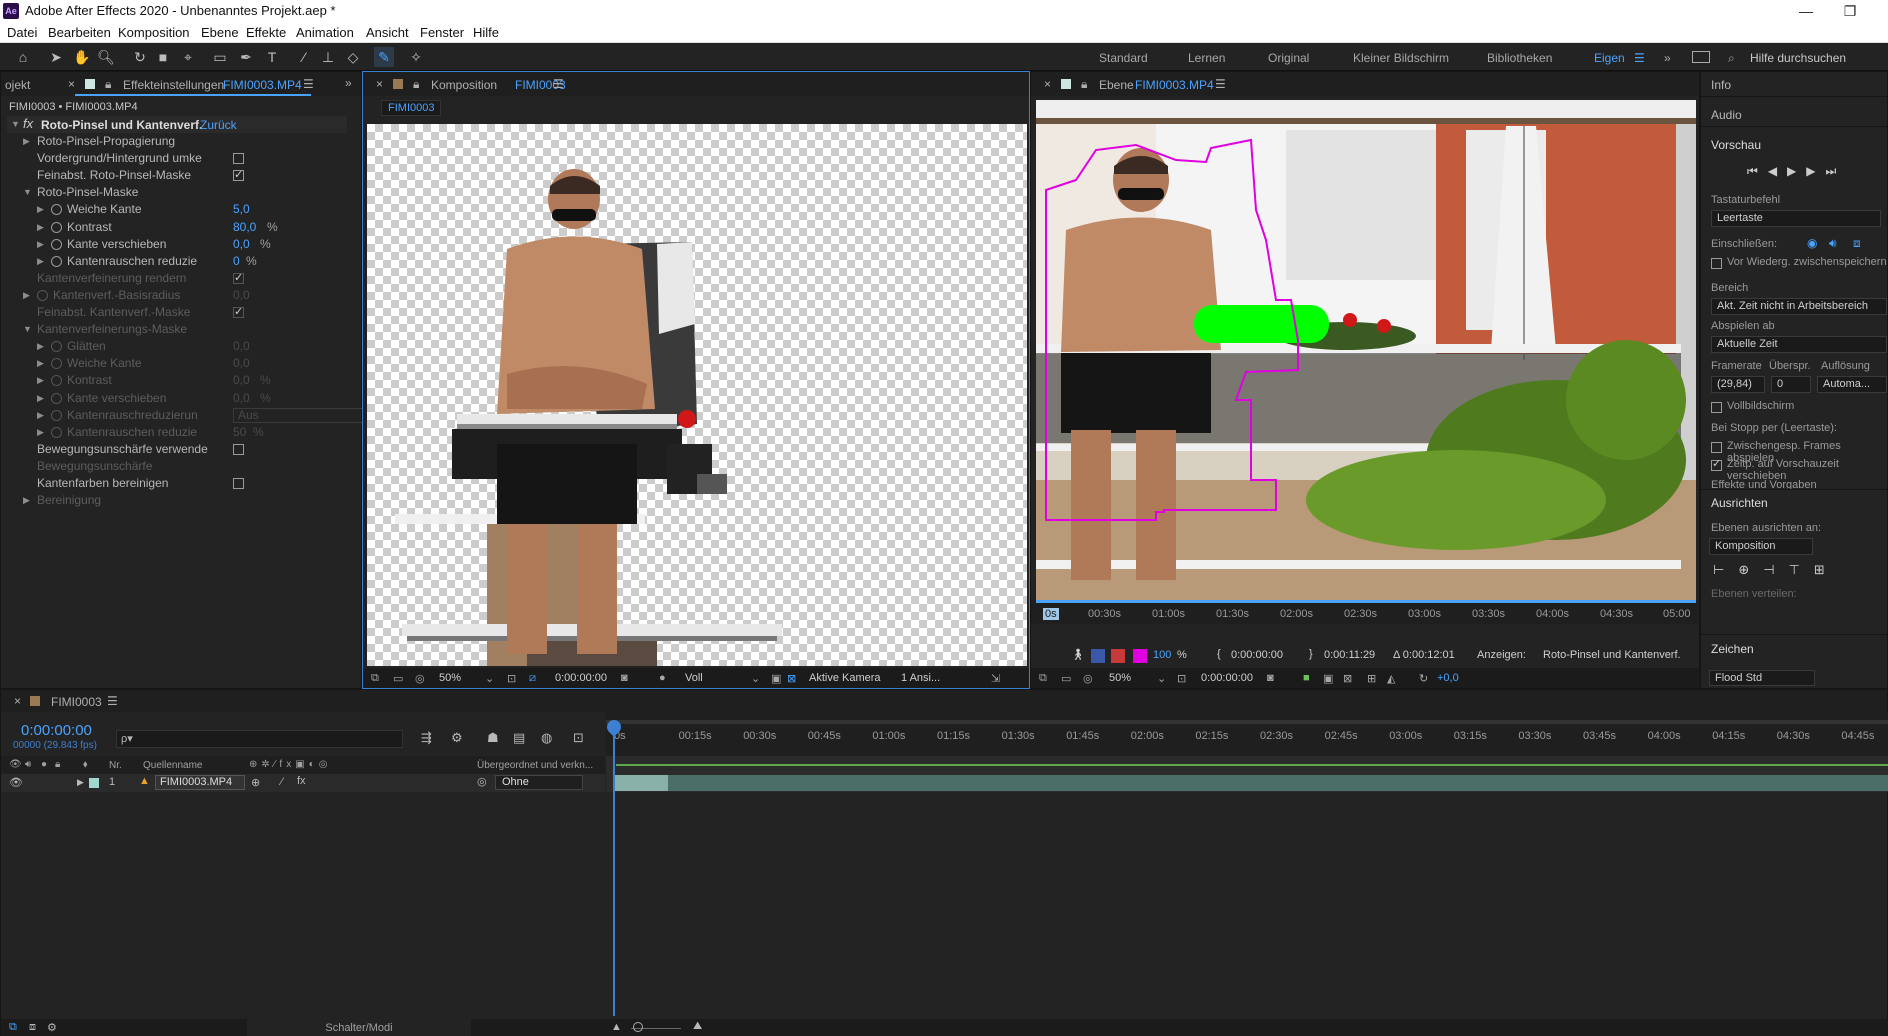 The height and width of the screenshot is (1036, 1888). What do you see at coordinates (182, 432) in the screenshot?
I see `effect-property-row: ▶ Kantenrauschen reduzie 50%` at bounding box center [182, 432].